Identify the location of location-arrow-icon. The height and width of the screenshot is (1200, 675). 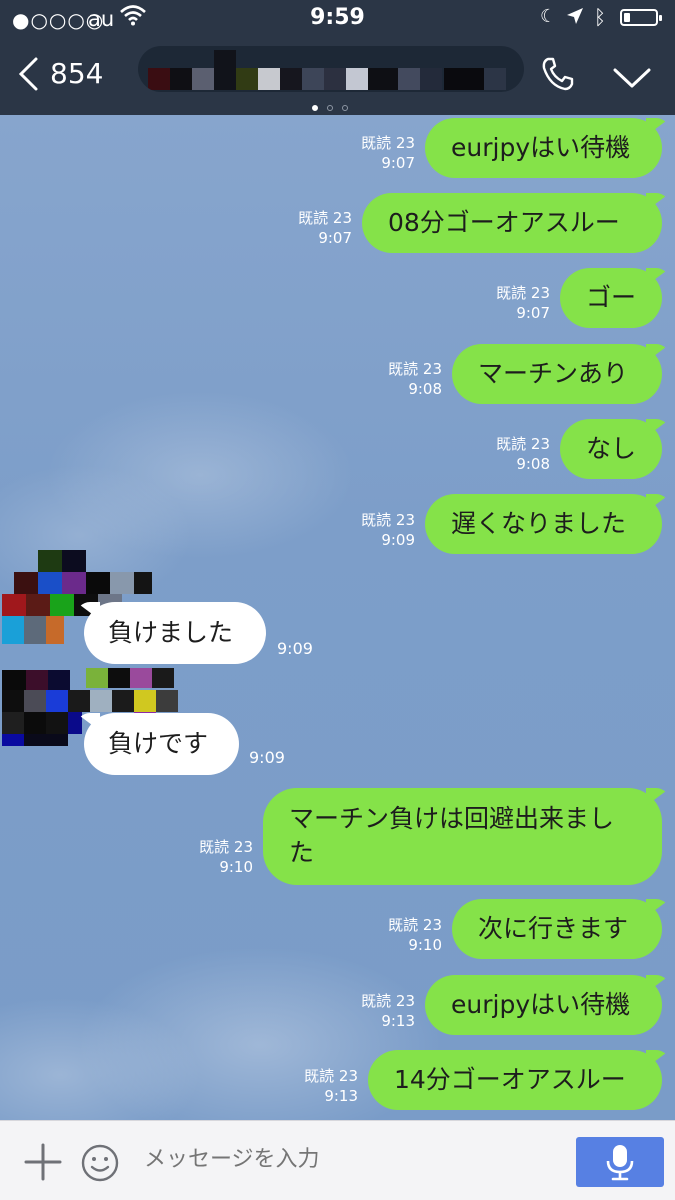
(575, 16).